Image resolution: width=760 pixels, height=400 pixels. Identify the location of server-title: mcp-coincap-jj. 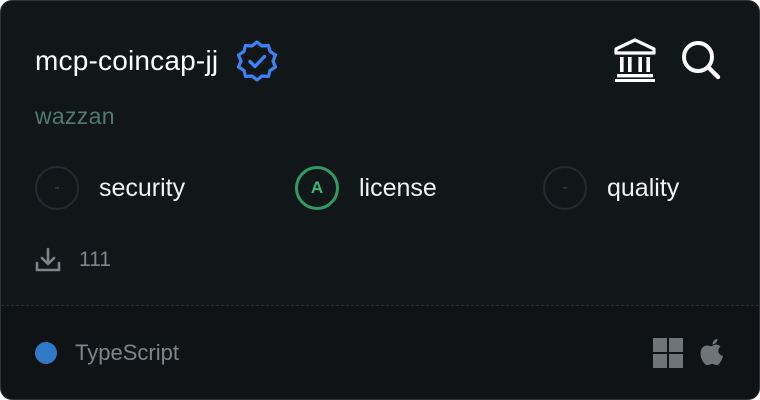
(126, 61).